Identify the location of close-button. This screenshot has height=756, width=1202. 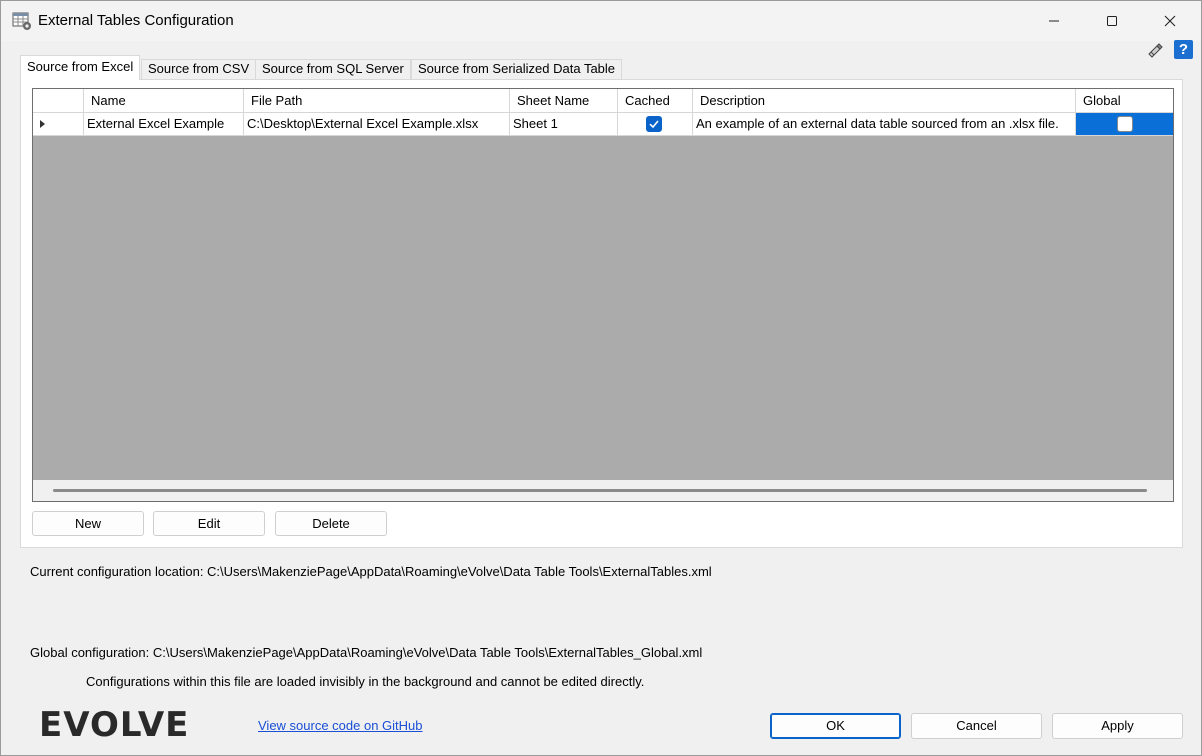
(1170, 21).